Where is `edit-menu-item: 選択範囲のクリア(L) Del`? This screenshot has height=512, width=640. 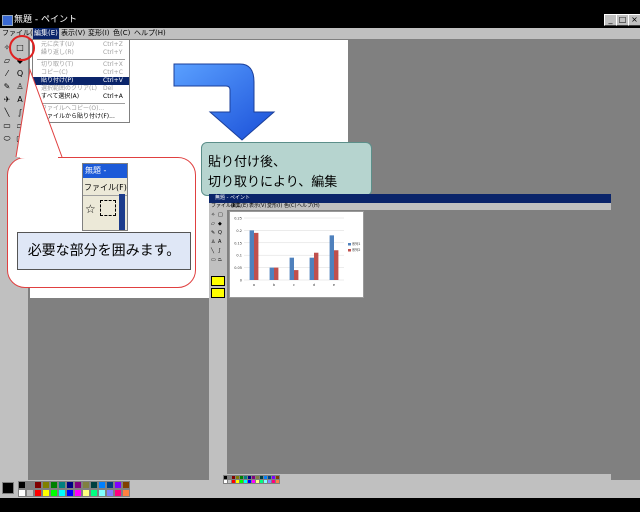
edit-menu-item: 選択範囲のクリア(L) Del is located at coordinates (81, 89).